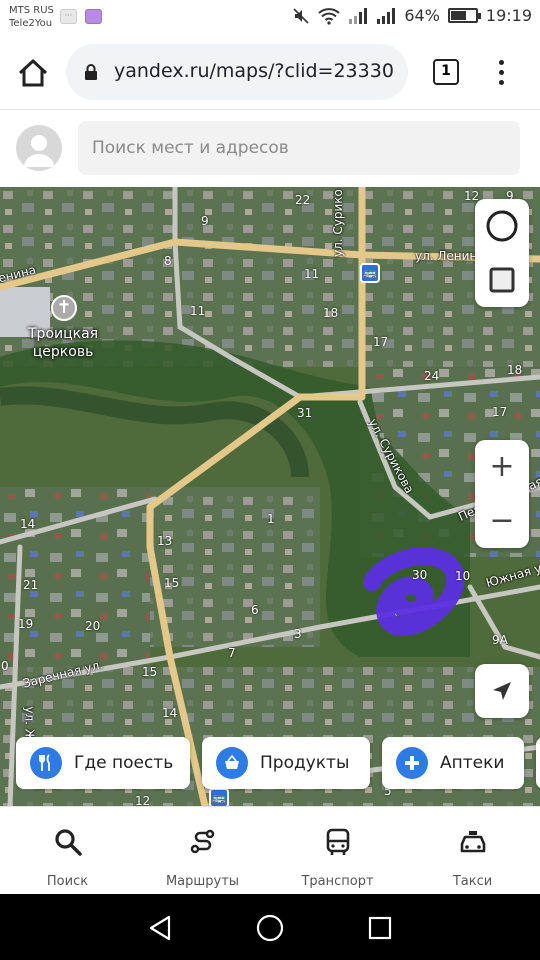  Describe the element at coordinates (270, 19) in the screenshot. I see `status-bar: MTS RUS Tele2You ··· 64% 19:19` at that location.